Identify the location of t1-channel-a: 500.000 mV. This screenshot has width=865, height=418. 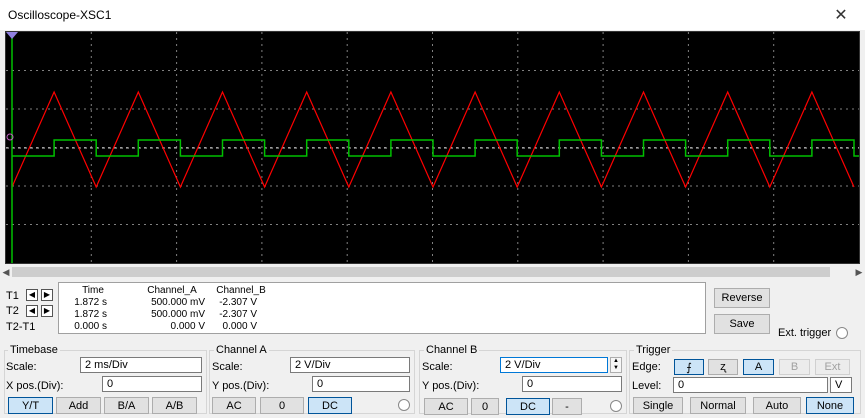
(178, 302).